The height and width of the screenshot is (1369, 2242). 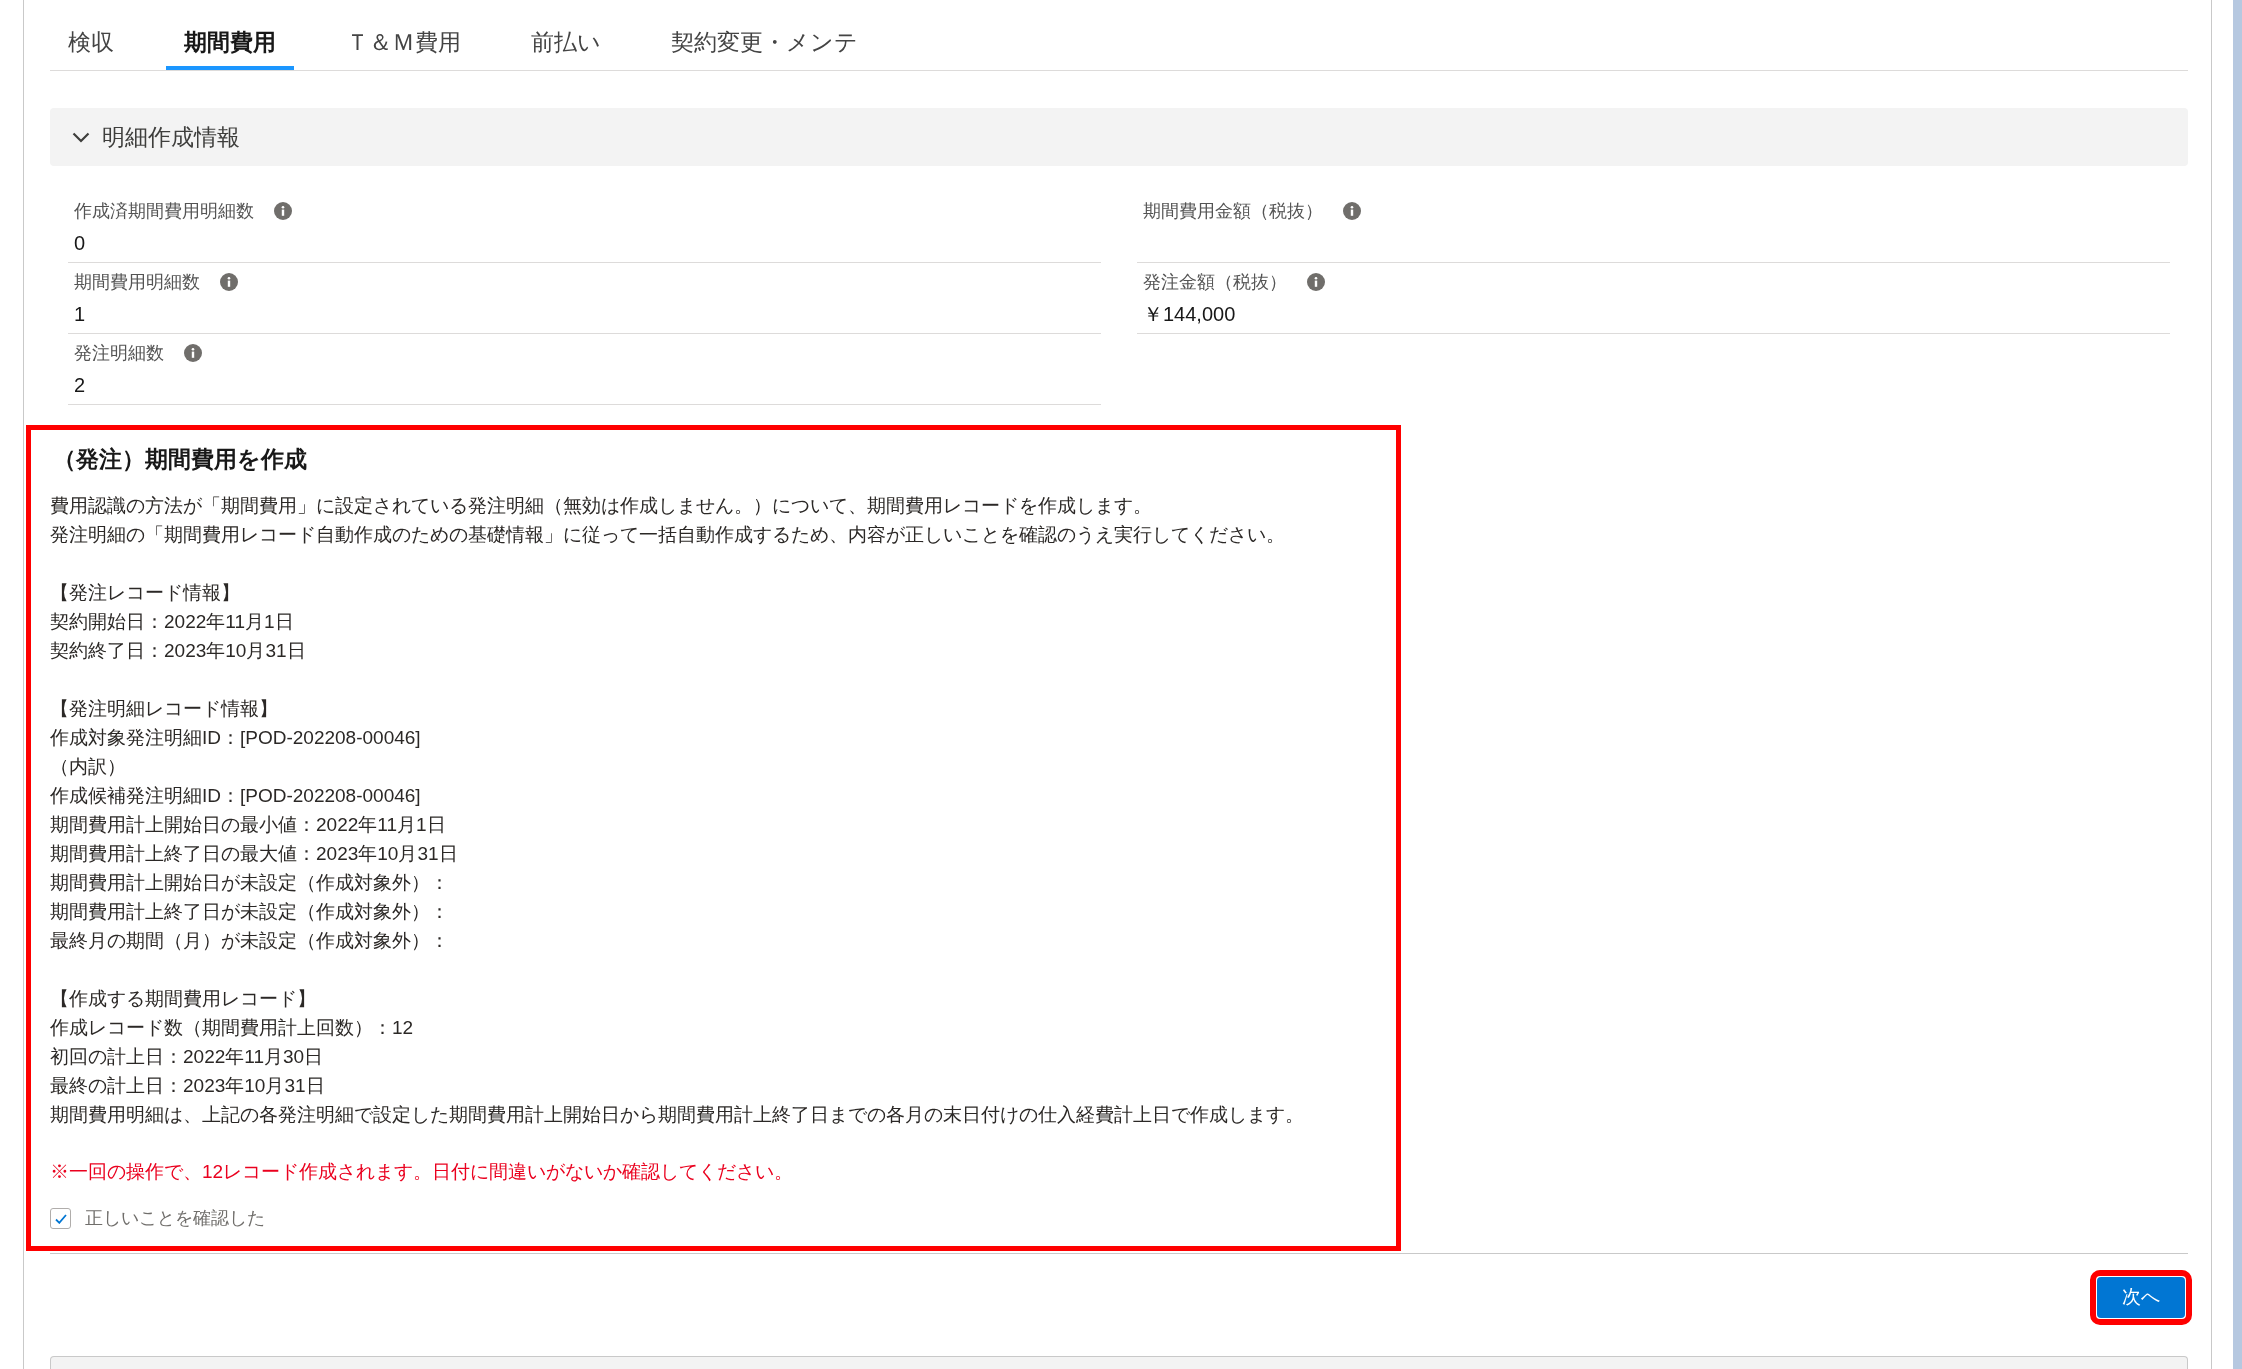 What do you see at coordinates (667, 535) in the screenshot?
I see `text-line: 発注明細の「期間費用レコード自動作成のための基礎情報」に従って一括自動作成するため、内容が正しいことを確認のうえ実行してください。` at bounding box center [667, 535].